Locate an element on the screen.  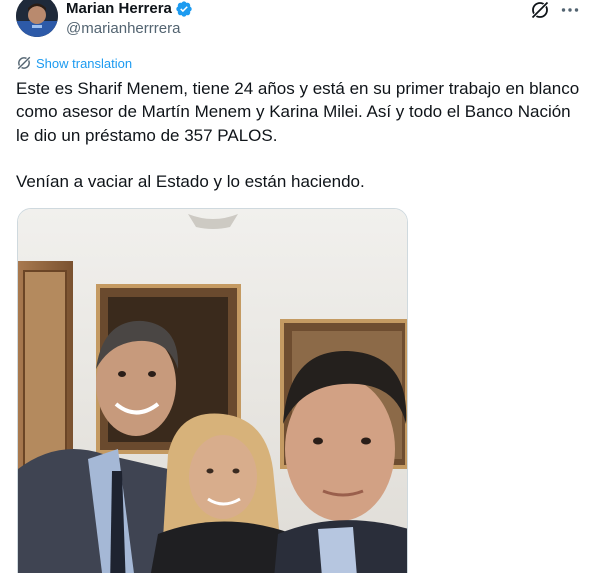
author-display-name: Marian Herrera is located at coordinates (119, 9).